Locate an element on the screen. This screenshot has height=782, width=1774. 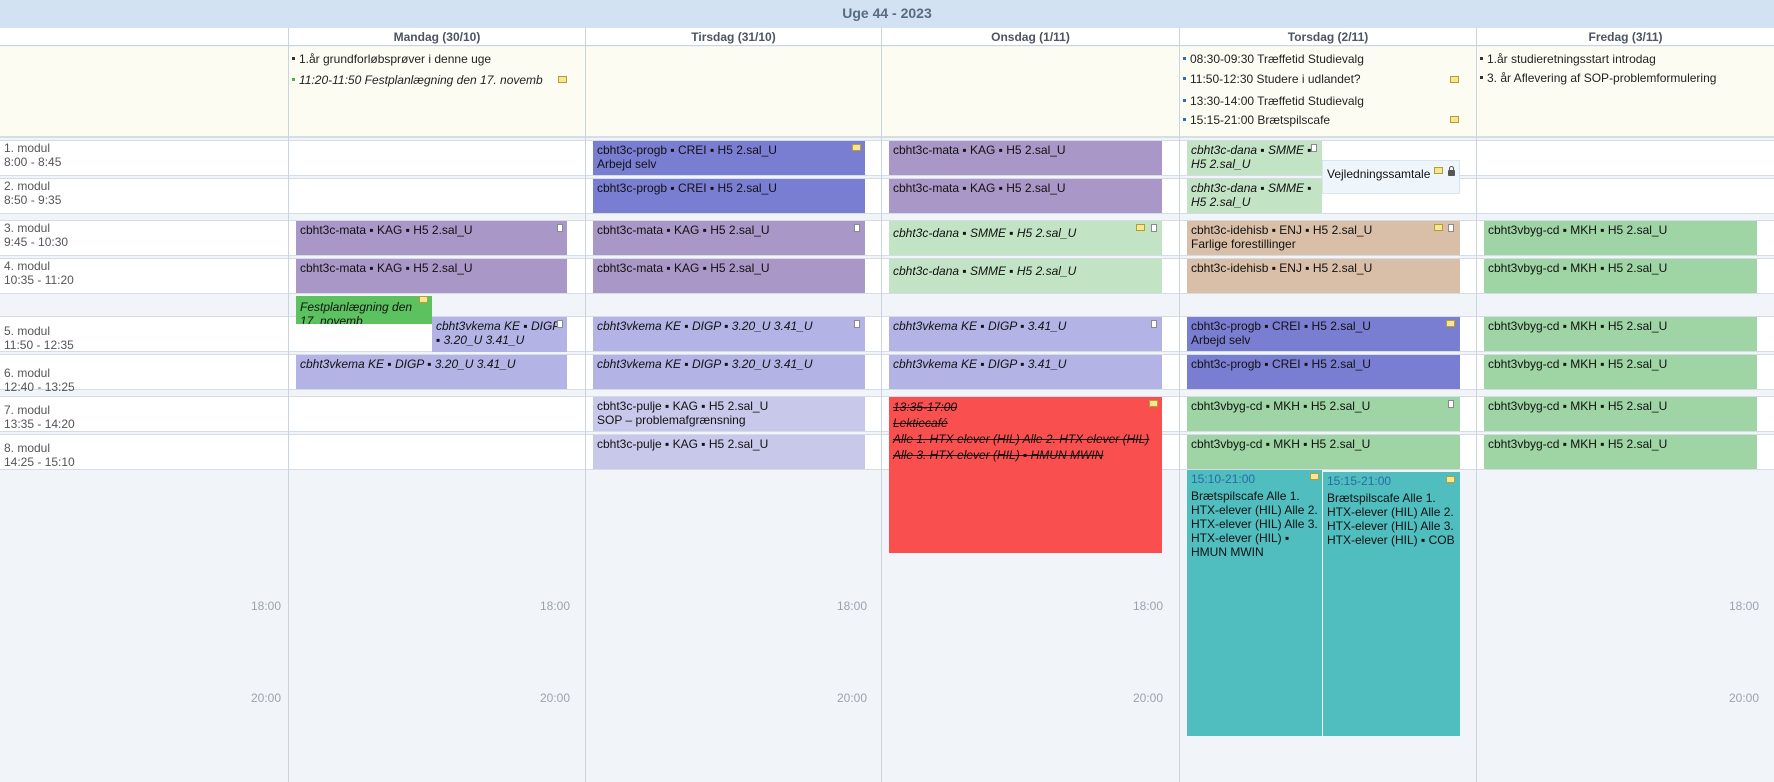
module-label: 7. modul 13:35 - 14:20 is located at coordinates (39, 417).